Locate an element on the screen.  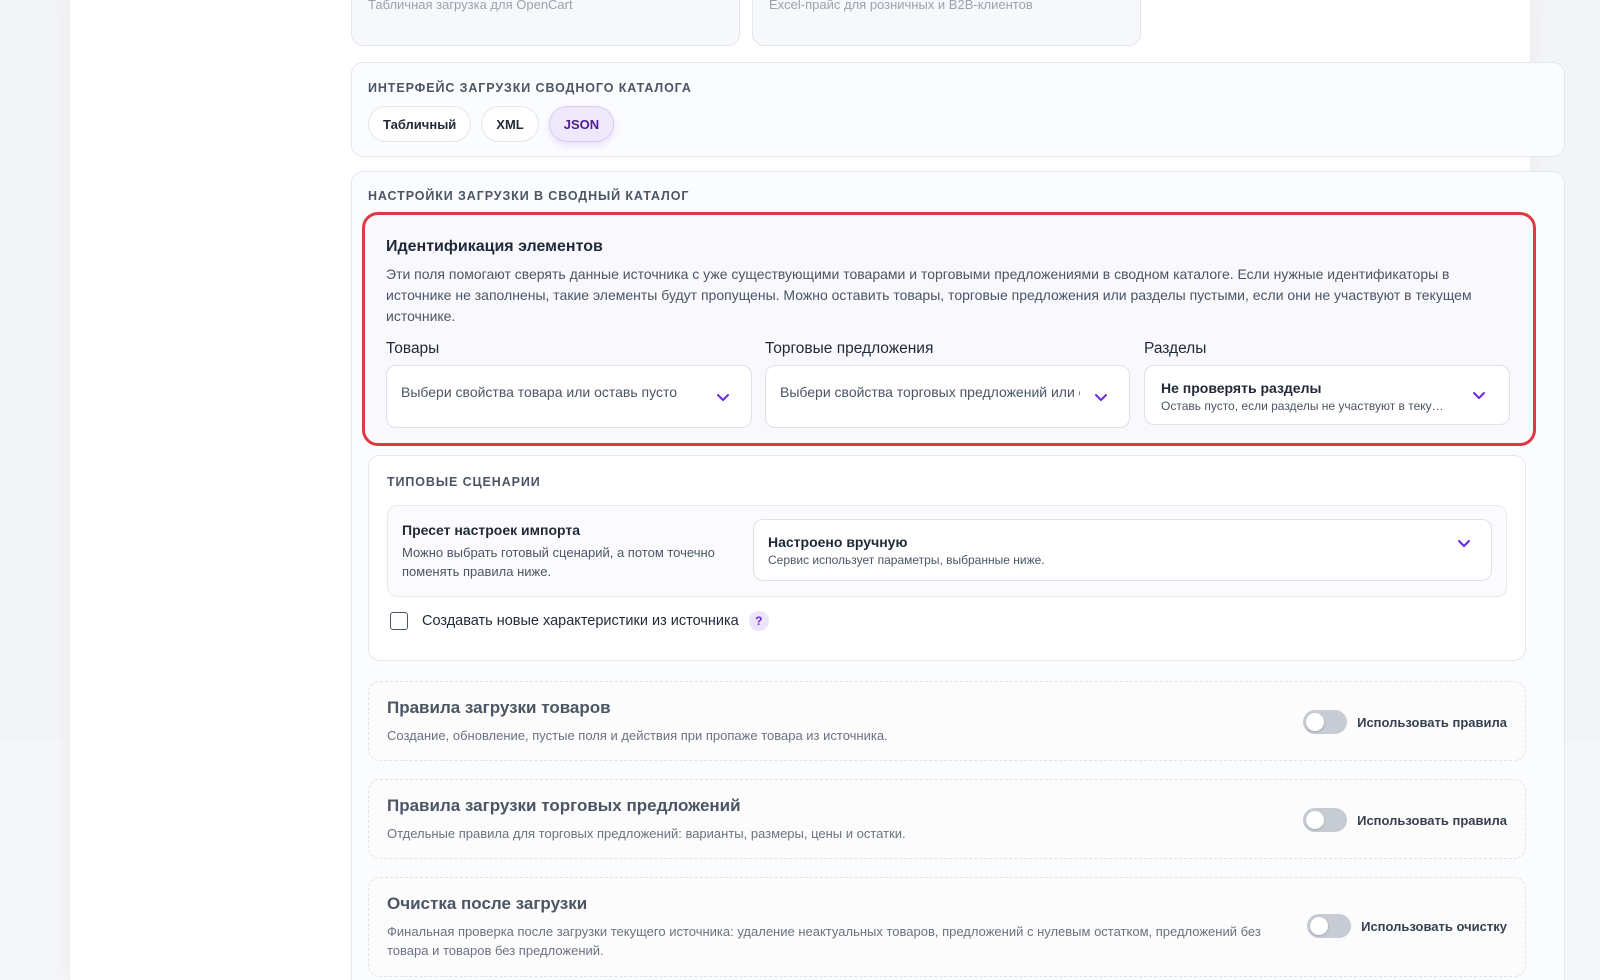
product-rules-toggle is located at coordinates (1325, 722).